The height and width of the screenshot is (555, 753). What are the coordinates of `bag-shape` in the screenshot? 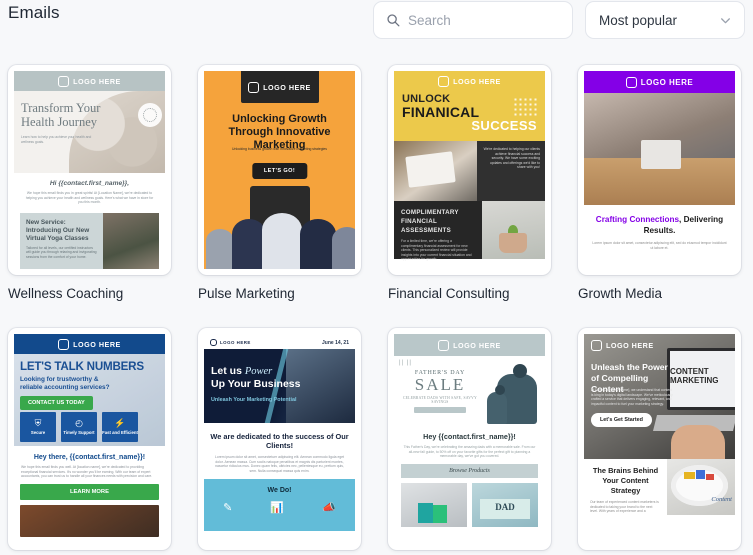 It's located at (425, 512).